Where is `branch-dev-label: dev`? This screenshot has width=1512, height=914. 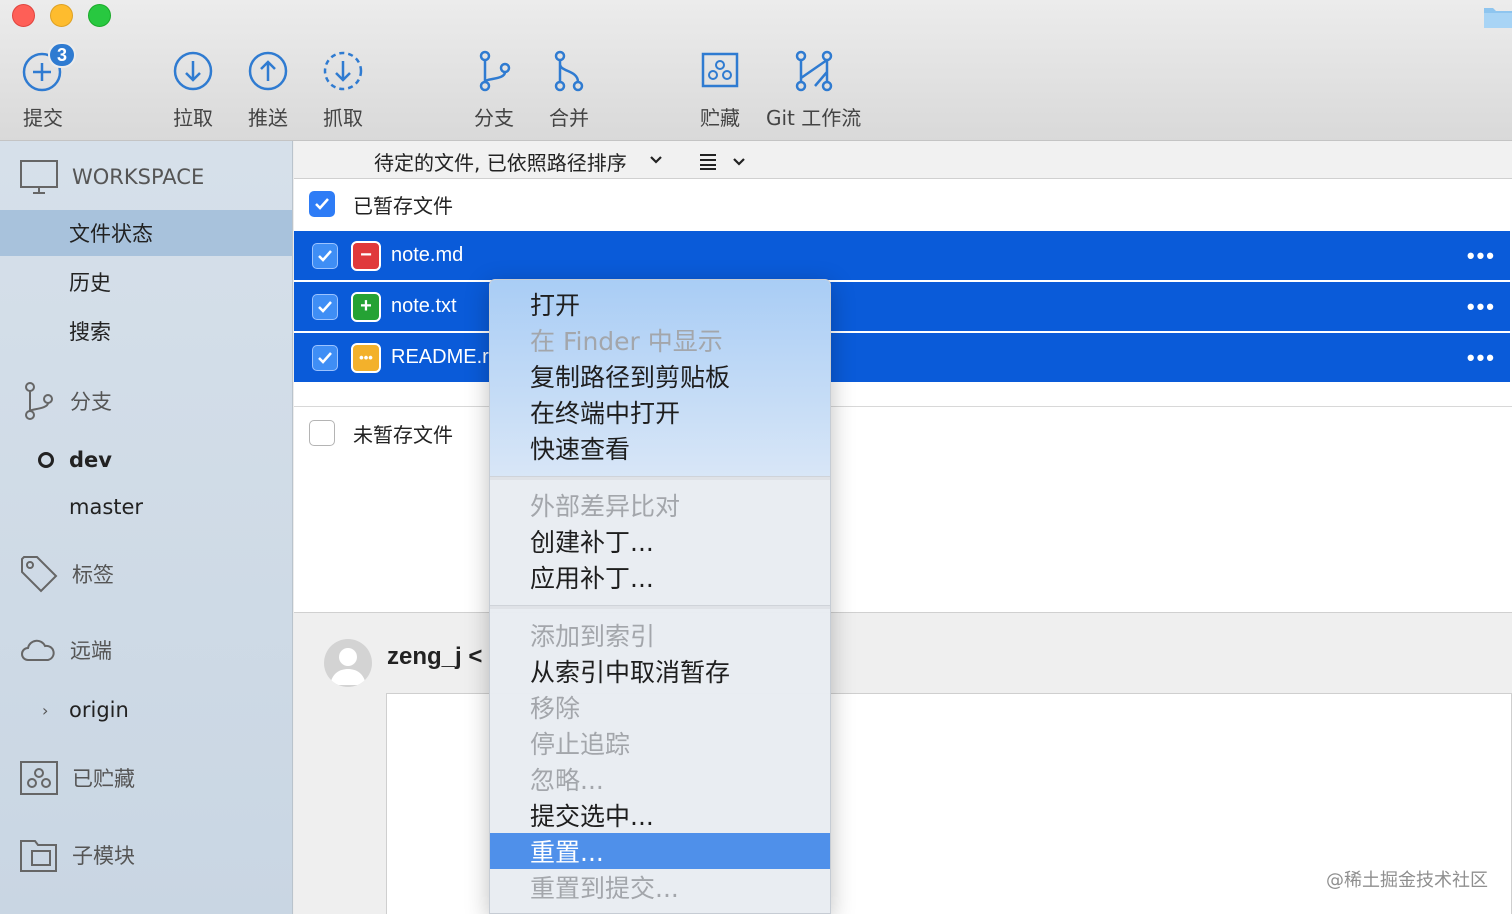 branch-dev-label: dev is located at coordinates (90, 460).